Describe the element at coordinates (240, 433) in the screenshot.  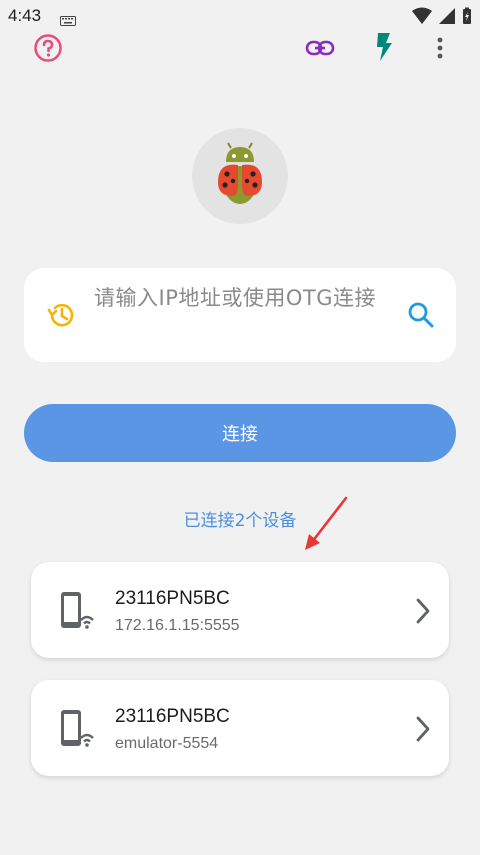
I see `connect-button: 连接` at that location.